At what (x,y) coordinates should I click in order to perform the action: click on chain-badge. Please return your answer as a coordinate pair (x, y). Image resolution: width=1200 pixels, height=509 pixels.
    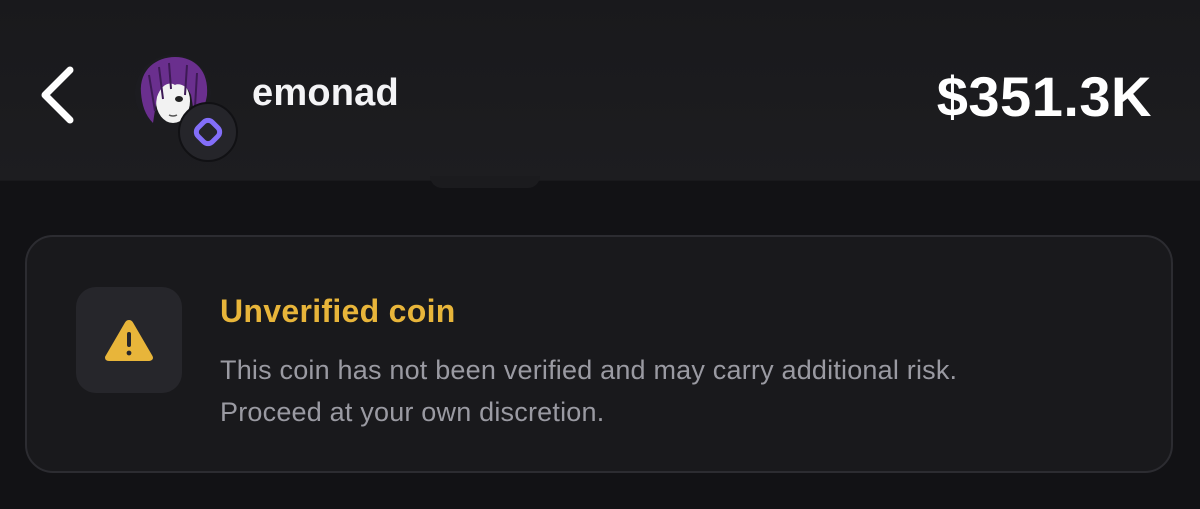
    Looking at the image, I should click on (208, 132).